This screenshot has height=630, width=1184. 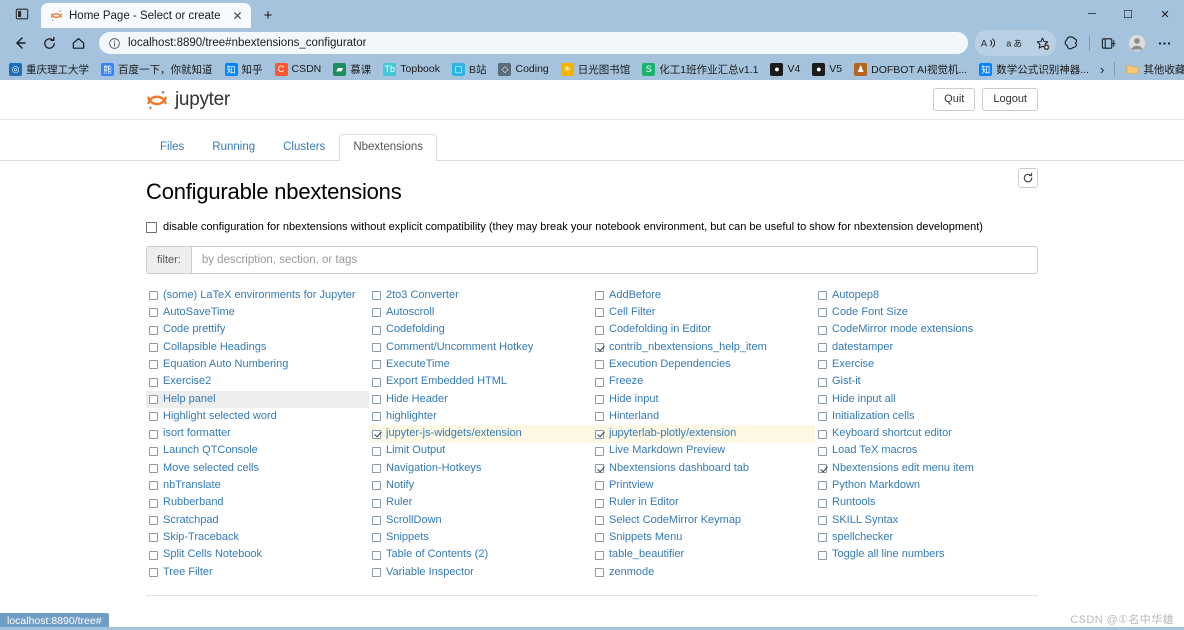 What do you see at coordinates (480, 330) in the screenshot?
I see `extension-item: Codefolding` at bounding box center [480, 330].